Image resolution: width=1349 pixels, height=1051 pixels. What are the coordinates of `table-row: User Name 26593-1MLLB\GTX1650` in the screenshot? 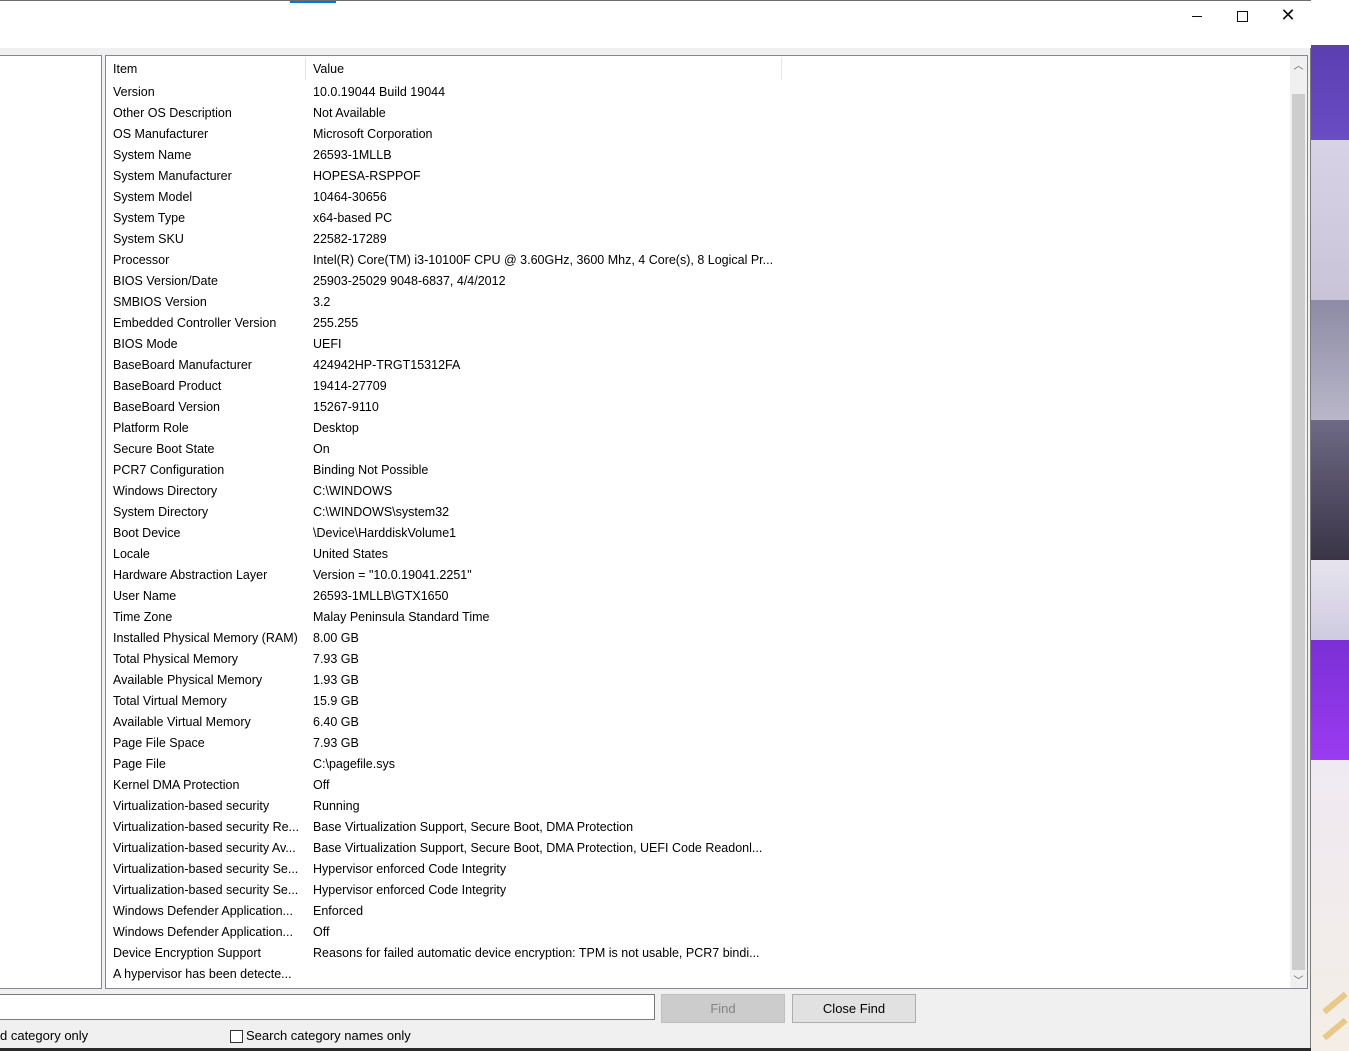 It's located at (698, 596).